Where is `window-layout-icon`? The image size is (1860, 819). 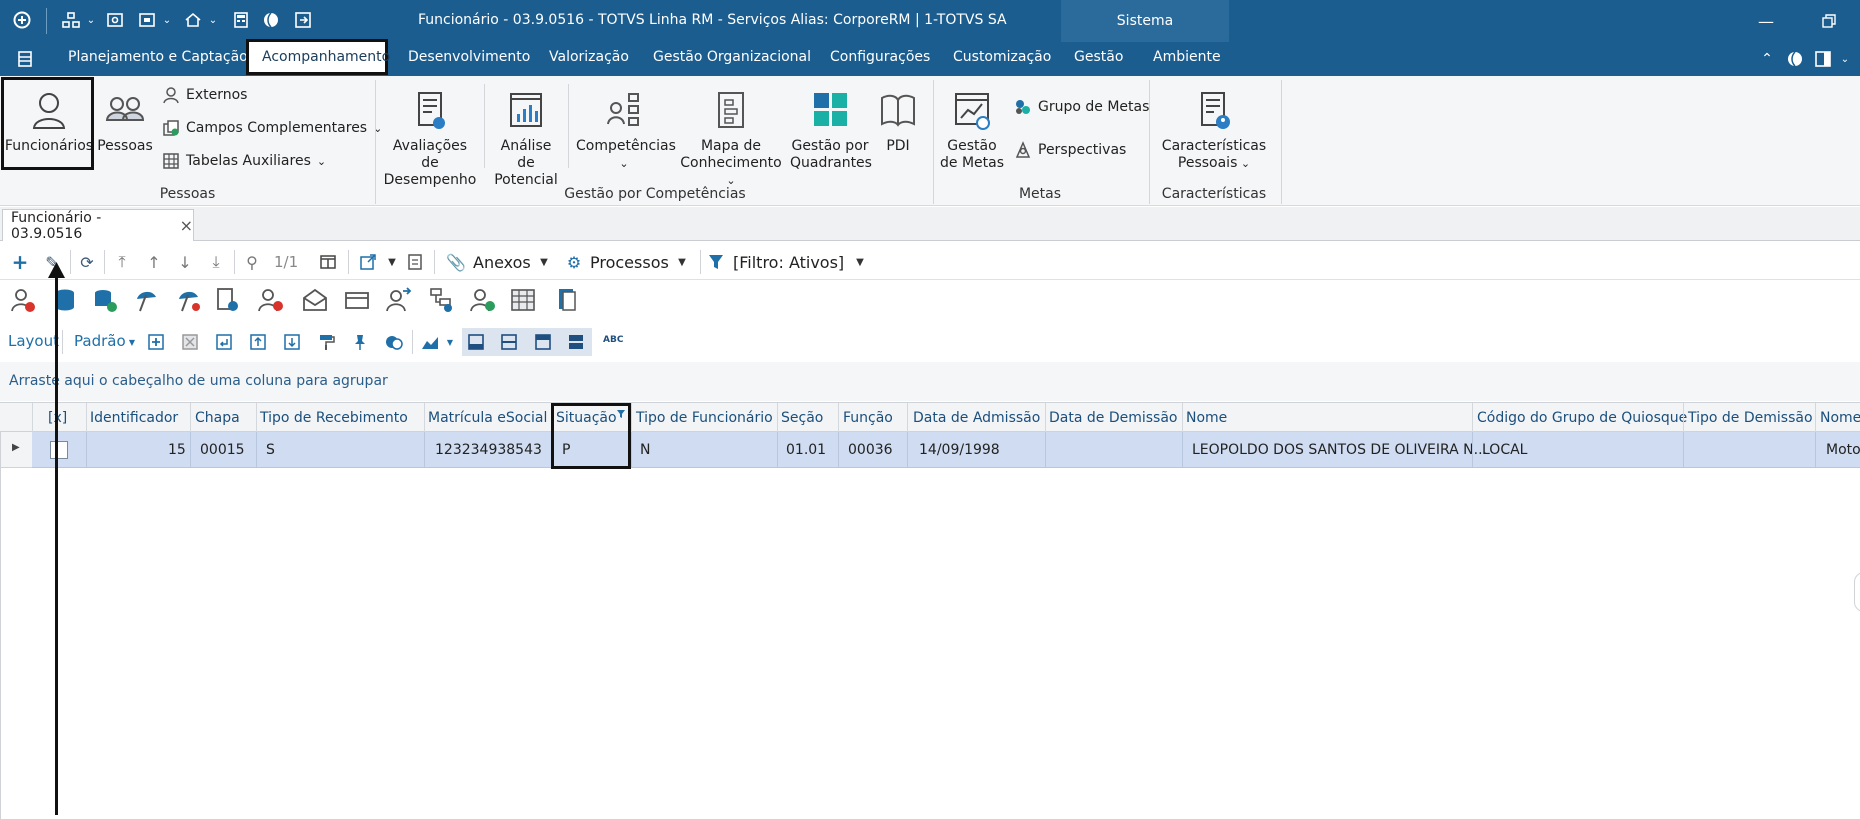
window-layout-icon is located at coordinates (147, 20).